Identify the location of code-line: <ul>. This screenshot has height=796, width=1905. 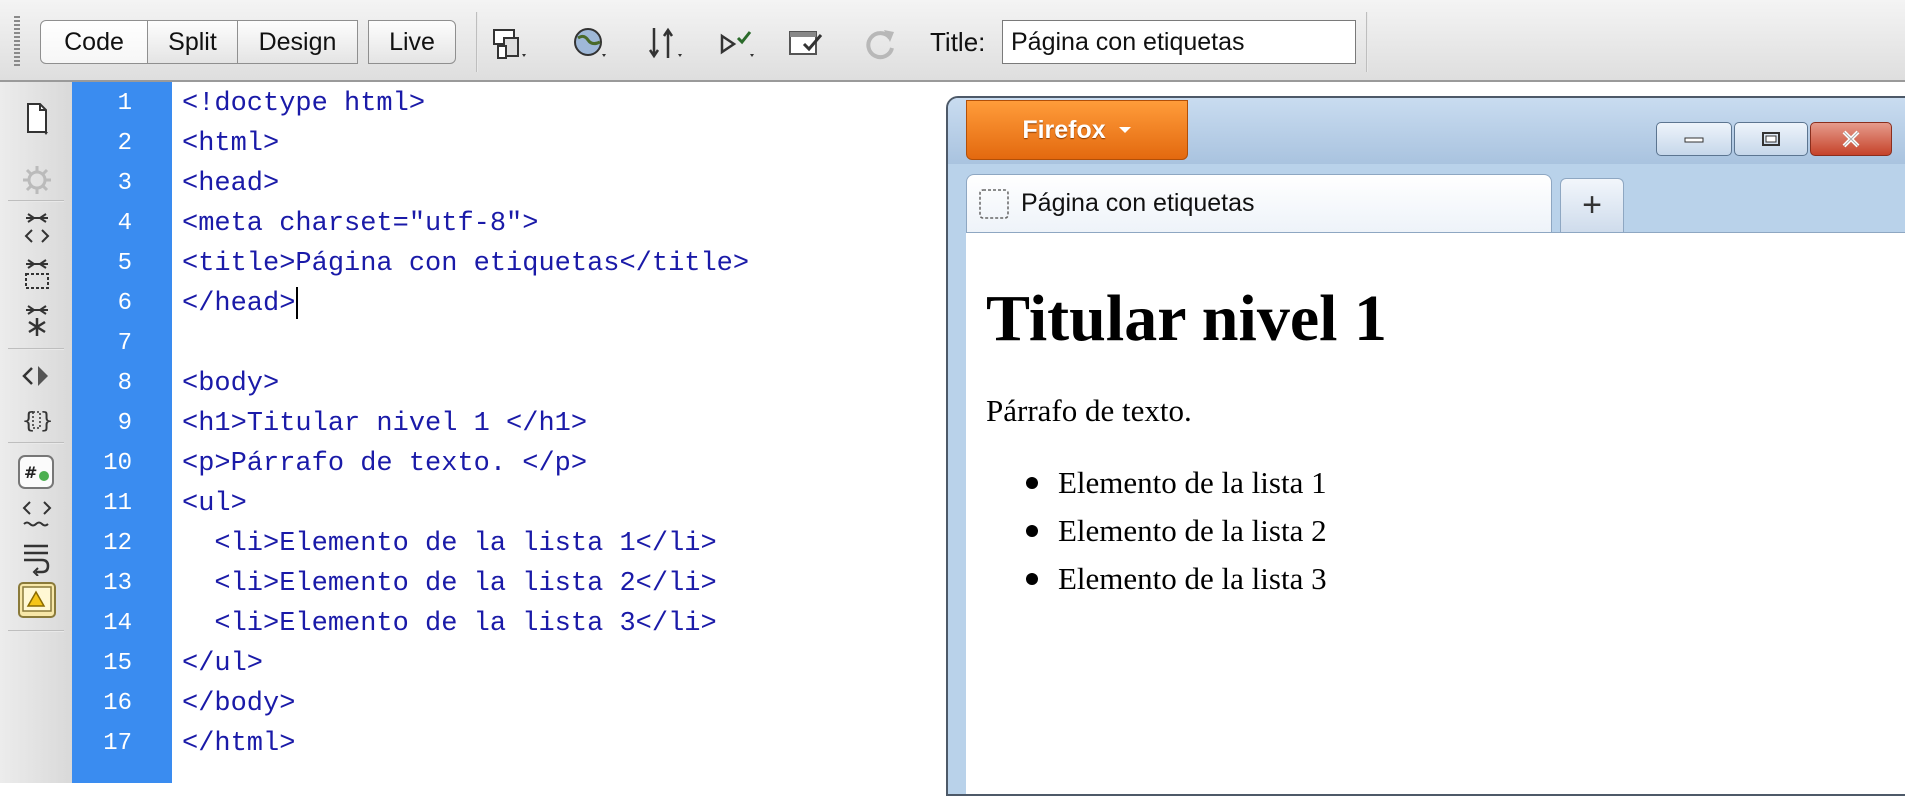
(214, 504).